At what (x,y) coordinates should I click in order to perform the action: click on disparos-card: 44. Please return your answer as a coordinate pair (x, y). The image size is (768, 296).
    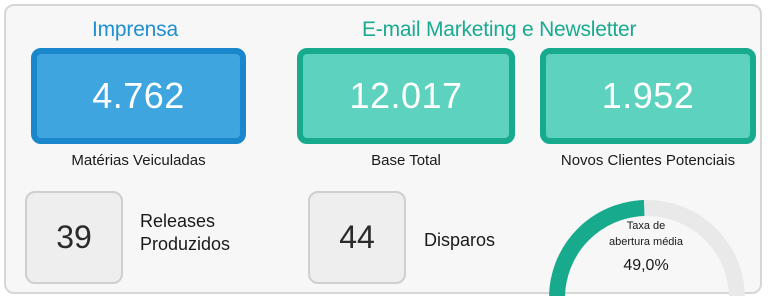
    Looking at the image, I should click on (357, 237).